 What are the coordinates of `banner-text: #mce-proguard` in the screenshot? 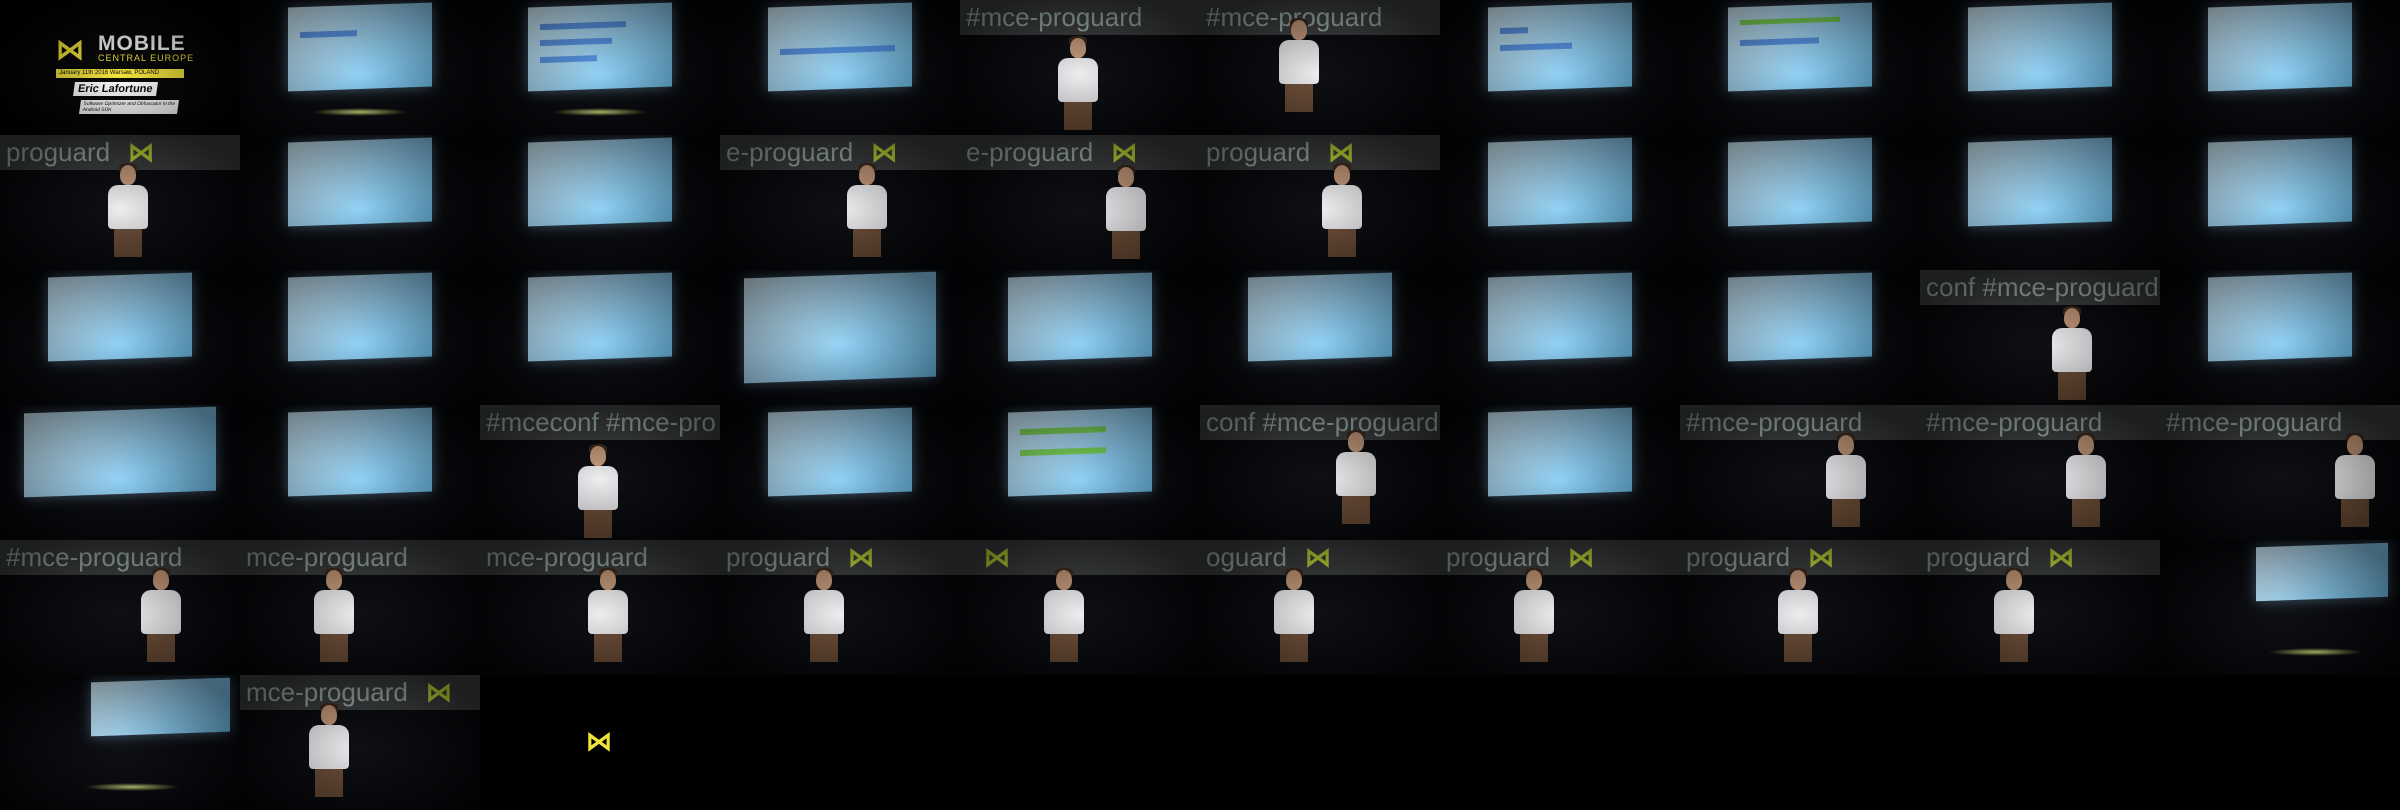 It's located at (2070, 287).